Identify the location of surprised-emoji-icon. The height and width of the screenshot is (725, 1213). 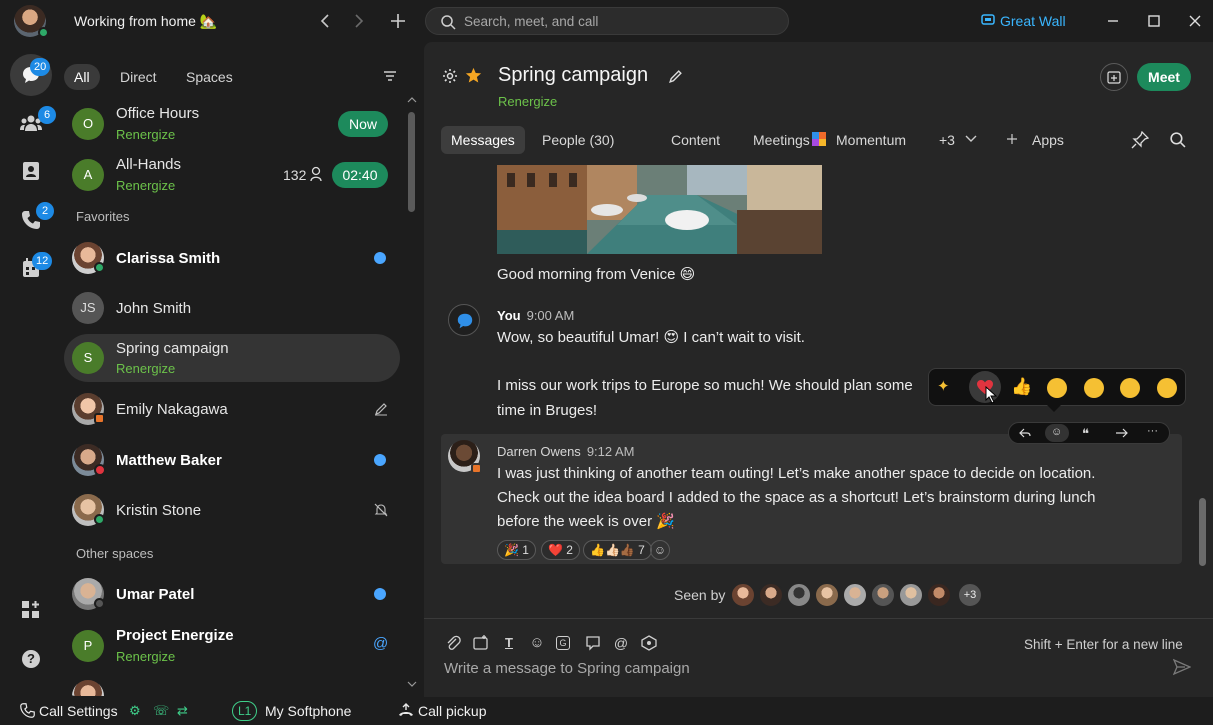
(1130, 388).